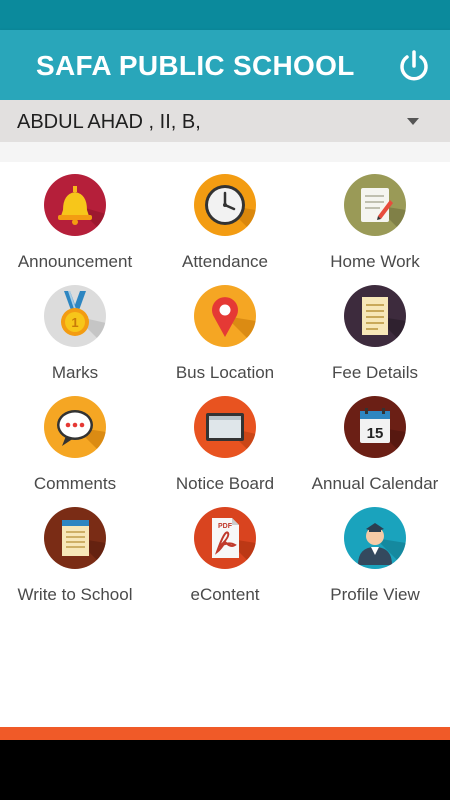 The image size is (450, 800). I want to click on app-title: SAFA PUBLIC SCHOOL, so click(195, 65).